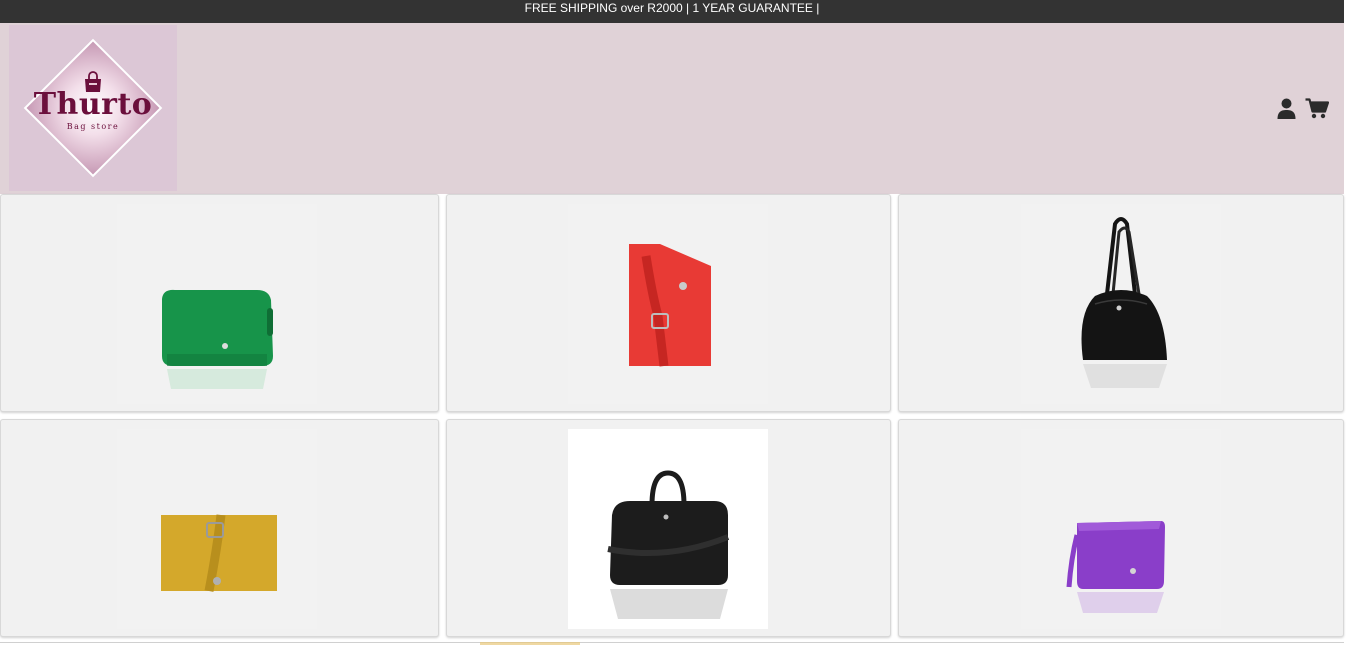  What do you see at coordinates (93, 104) in the screenshot?
I see `brand-name: Thurto` at bounding box center [93, 104].